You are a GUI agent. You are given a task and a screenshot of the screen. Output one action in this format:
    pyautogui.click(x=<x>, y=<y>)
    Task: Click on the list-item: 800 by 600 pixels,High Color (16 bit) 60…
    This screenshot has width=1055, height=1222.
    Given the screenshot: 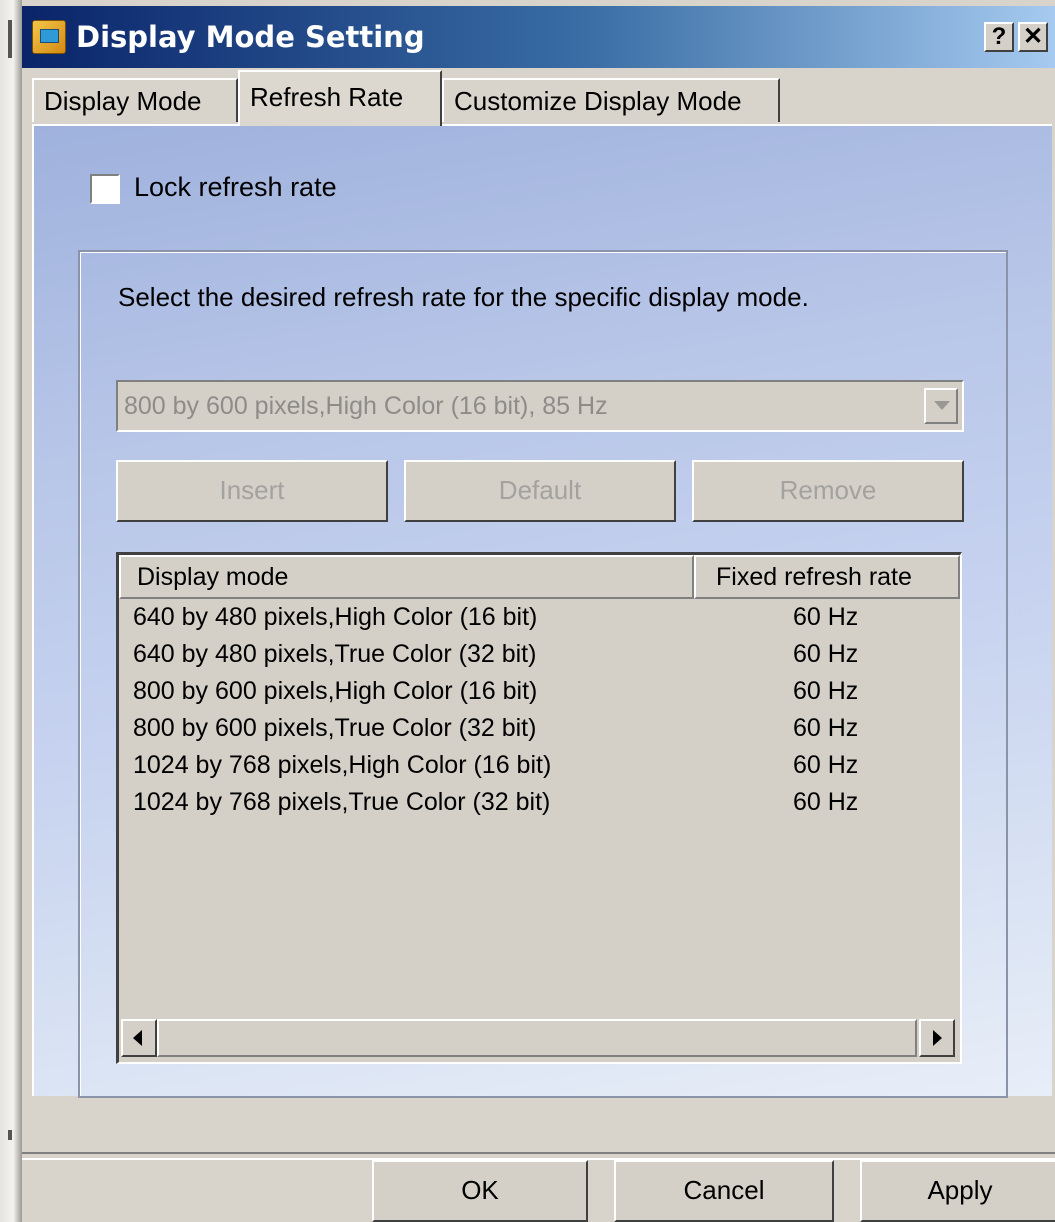 What is the action you would take?
    pyautogui.click(x=539, y=691)
    